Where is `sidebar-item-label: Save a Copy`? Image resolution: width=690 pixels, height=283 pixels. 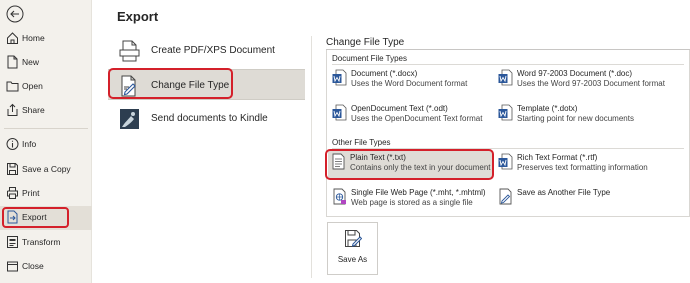
sidebar-item-label: Save a Copy is located at coordinates (46, 169).